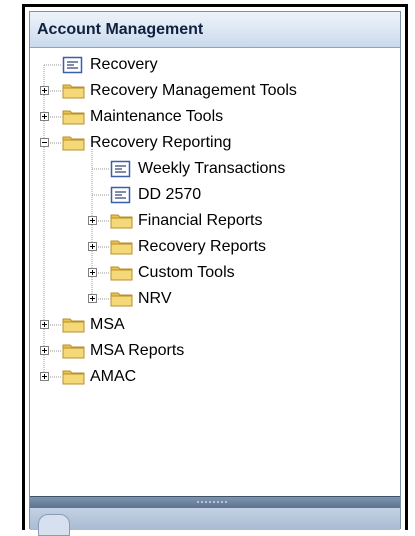 Image resolution: width=415 pixels, height=536 pixels. I want to click on bottom-tab, so click(54, 525).